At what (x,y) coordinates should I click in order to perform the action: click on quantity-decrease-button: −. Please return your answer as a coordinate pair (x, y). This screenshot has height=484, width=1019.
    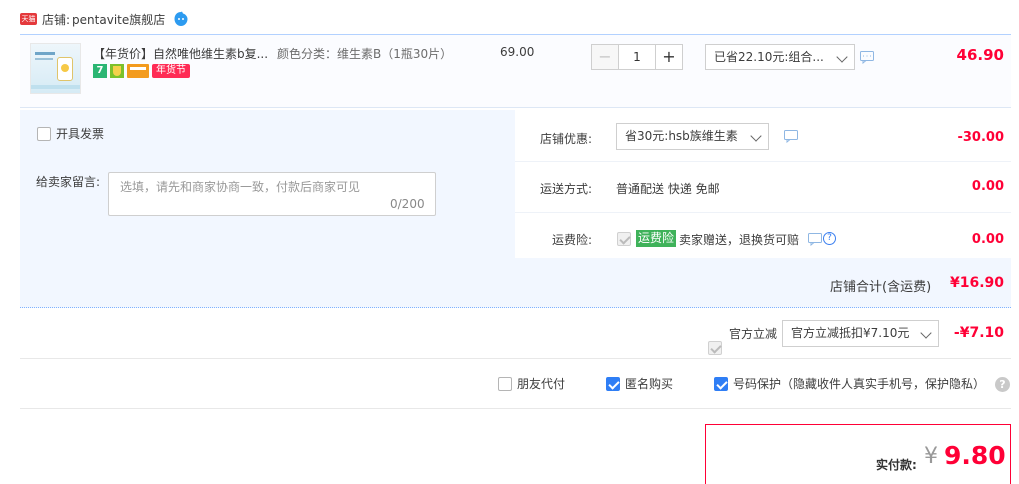
    Looking at the image, I should click on (605, 57).